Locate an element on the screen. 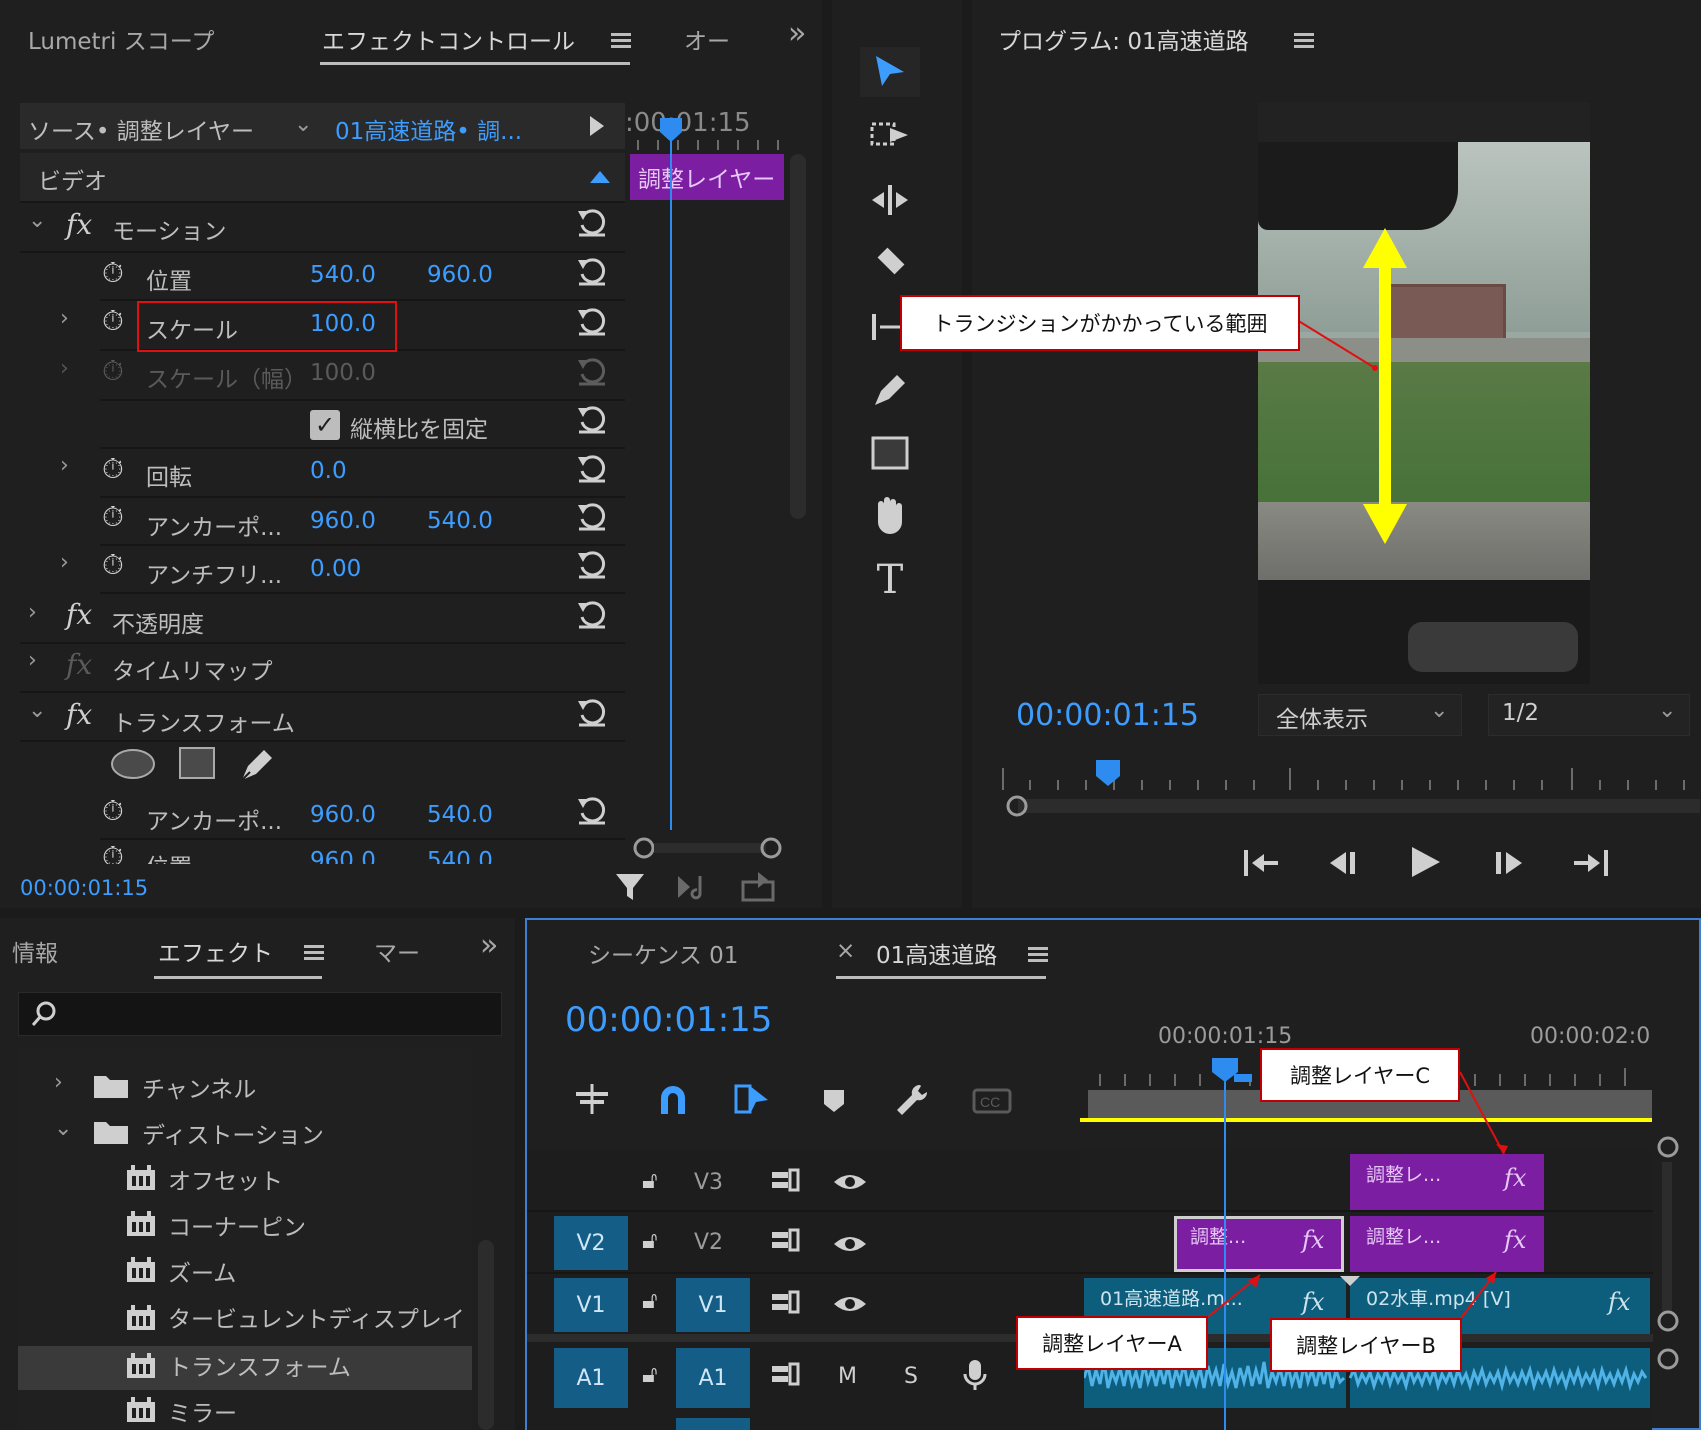 The height and width of the screenshot is (1430, 1701). microphone-icon is located at coordinates (975, 1375).